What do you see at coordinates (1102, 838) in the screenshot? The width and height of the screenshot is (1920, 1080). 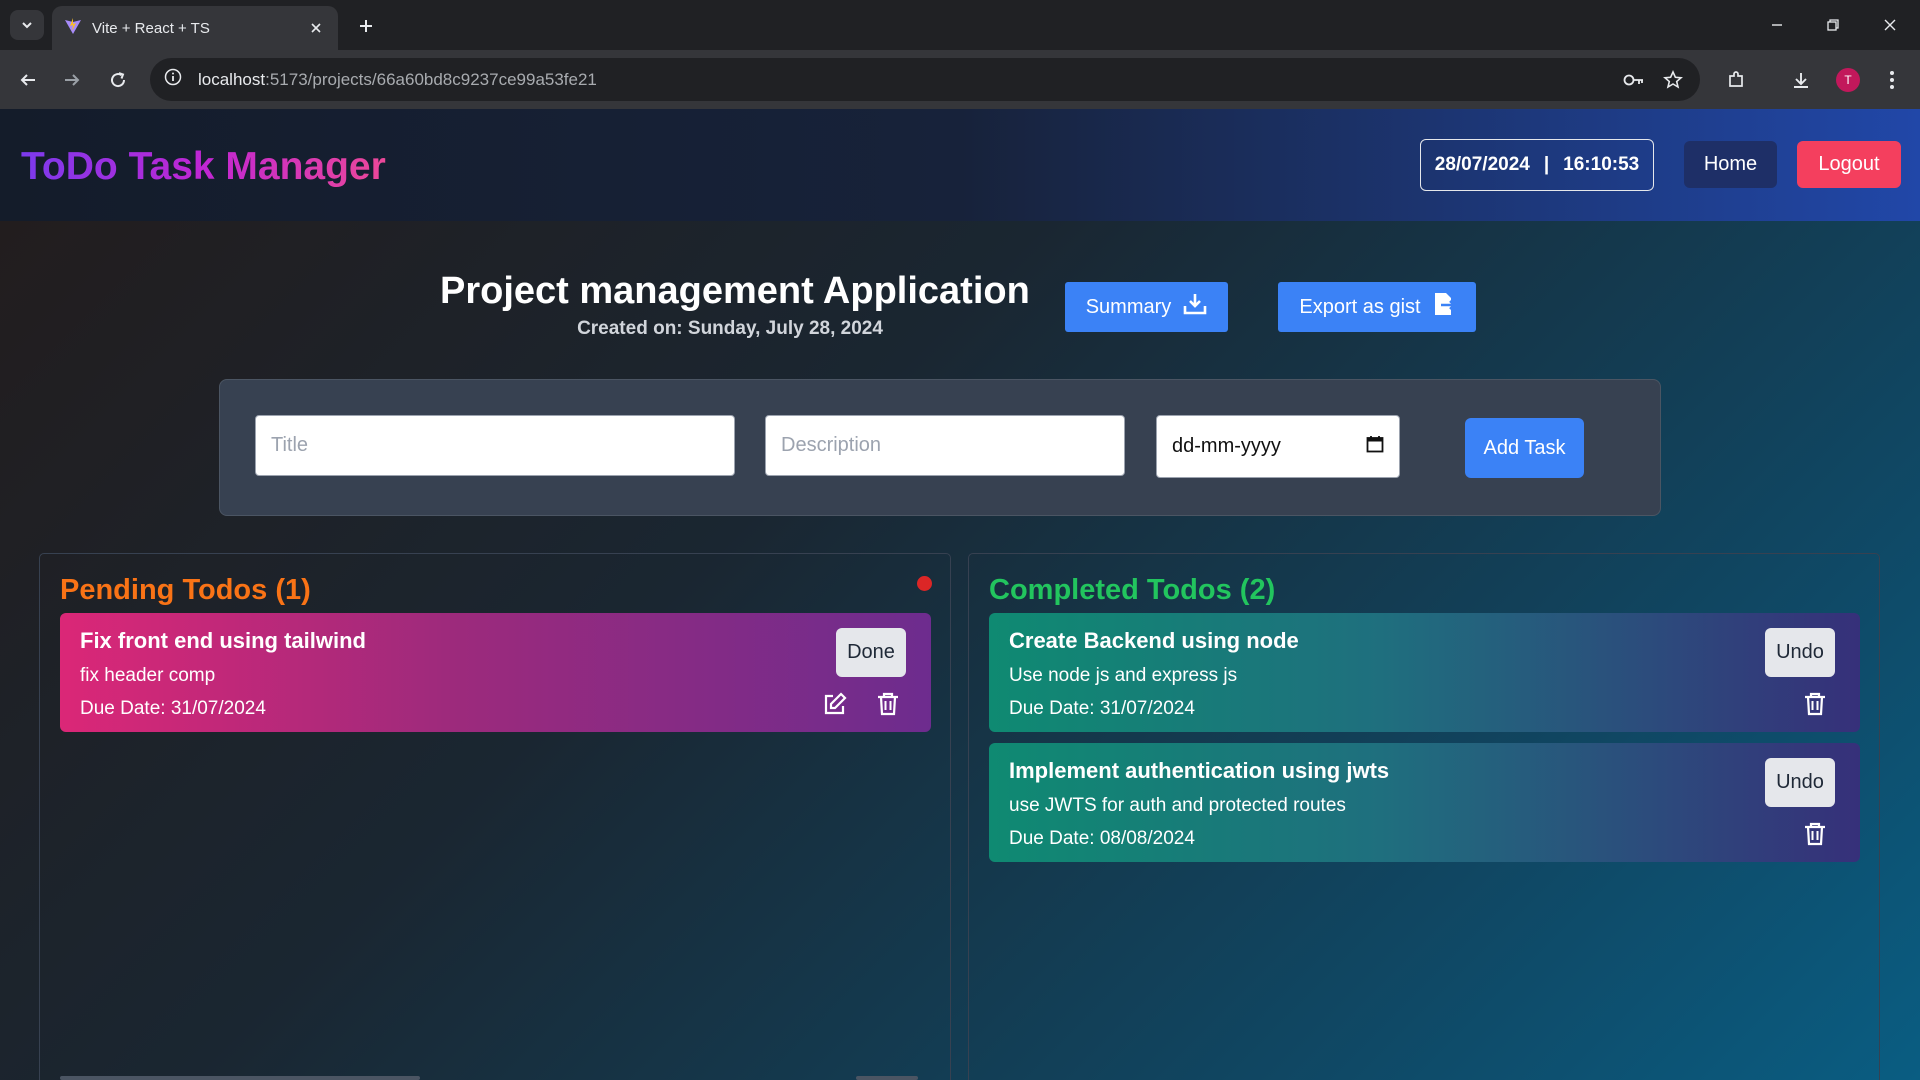 I see `todo-due-date: Due Date: 08/08/2024` at bounding box center [1102, 838].